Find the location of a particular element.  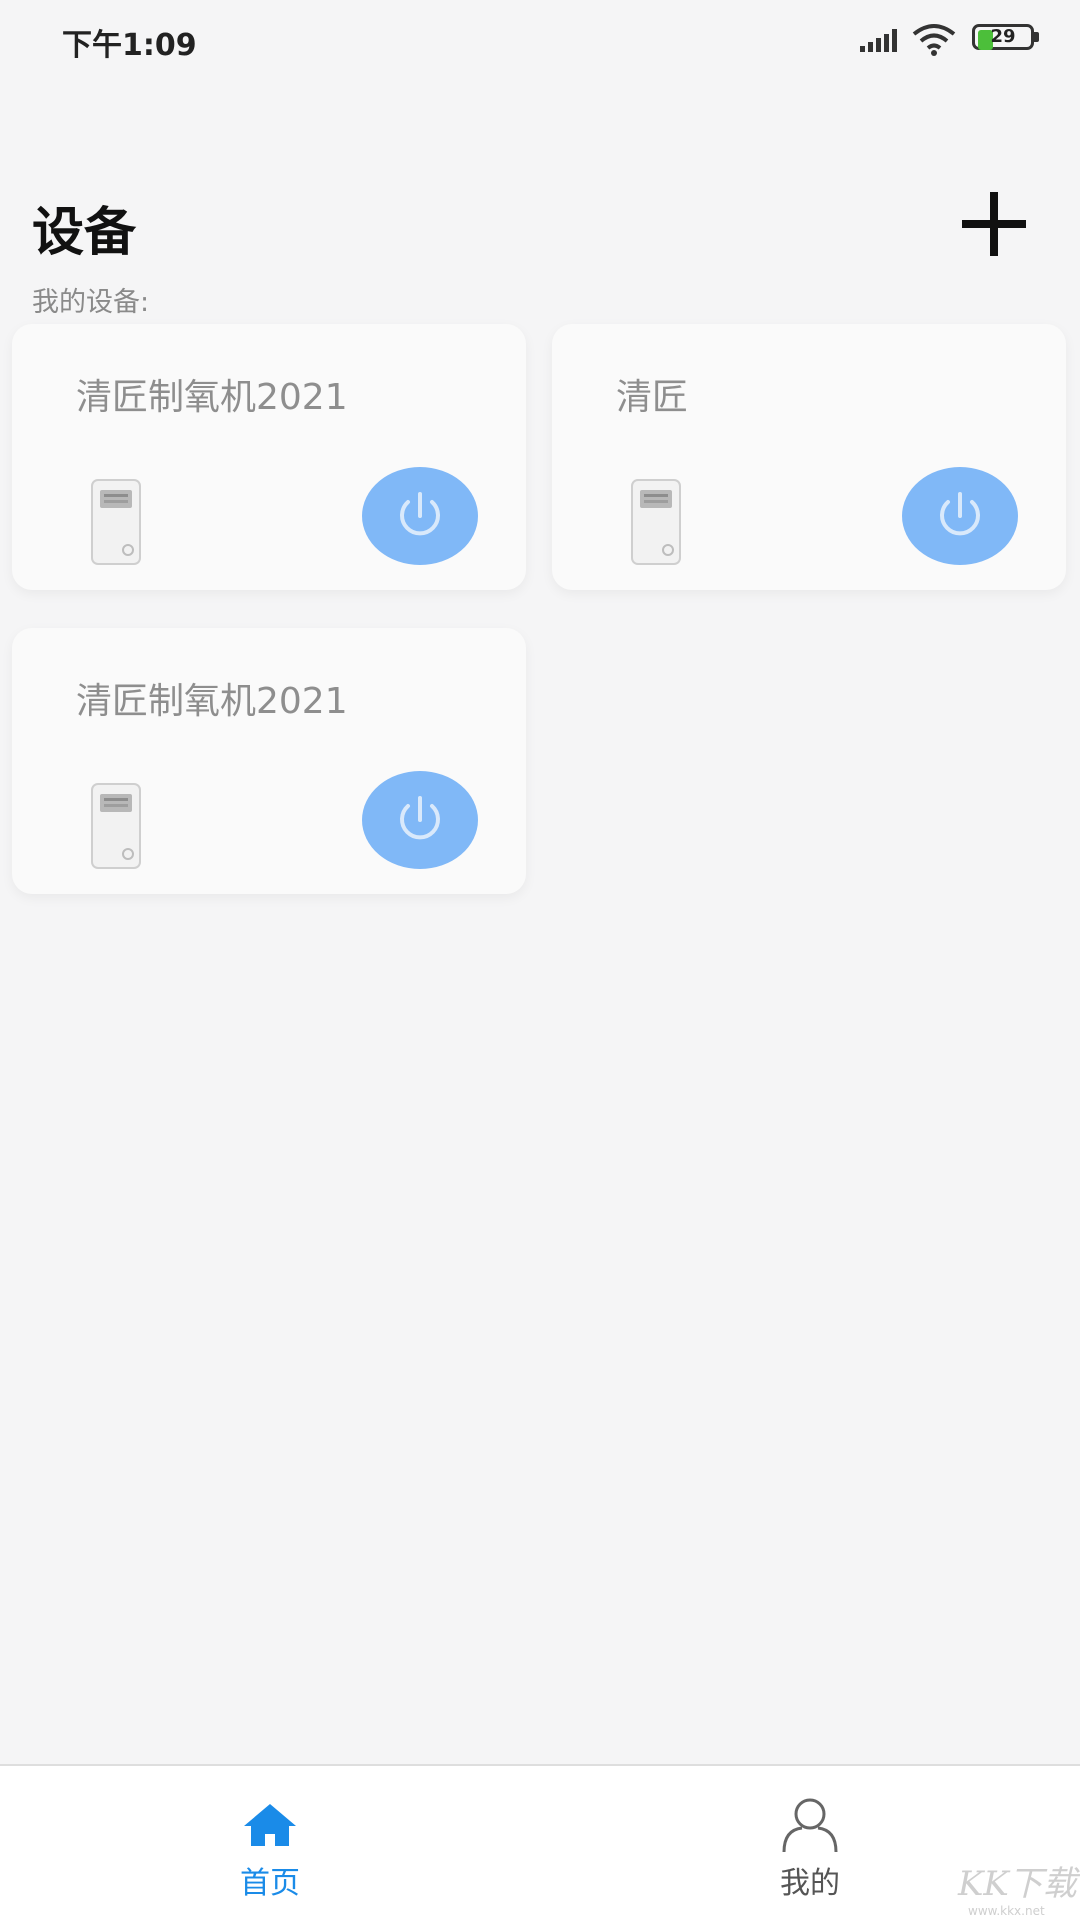

my-devices-label: 我的设备: is located at coordinates (91, 302).